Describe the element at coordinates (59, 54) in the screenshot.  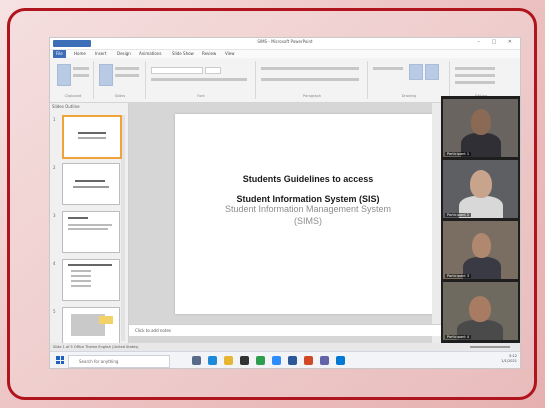
I see `tab-file: File` at that location.